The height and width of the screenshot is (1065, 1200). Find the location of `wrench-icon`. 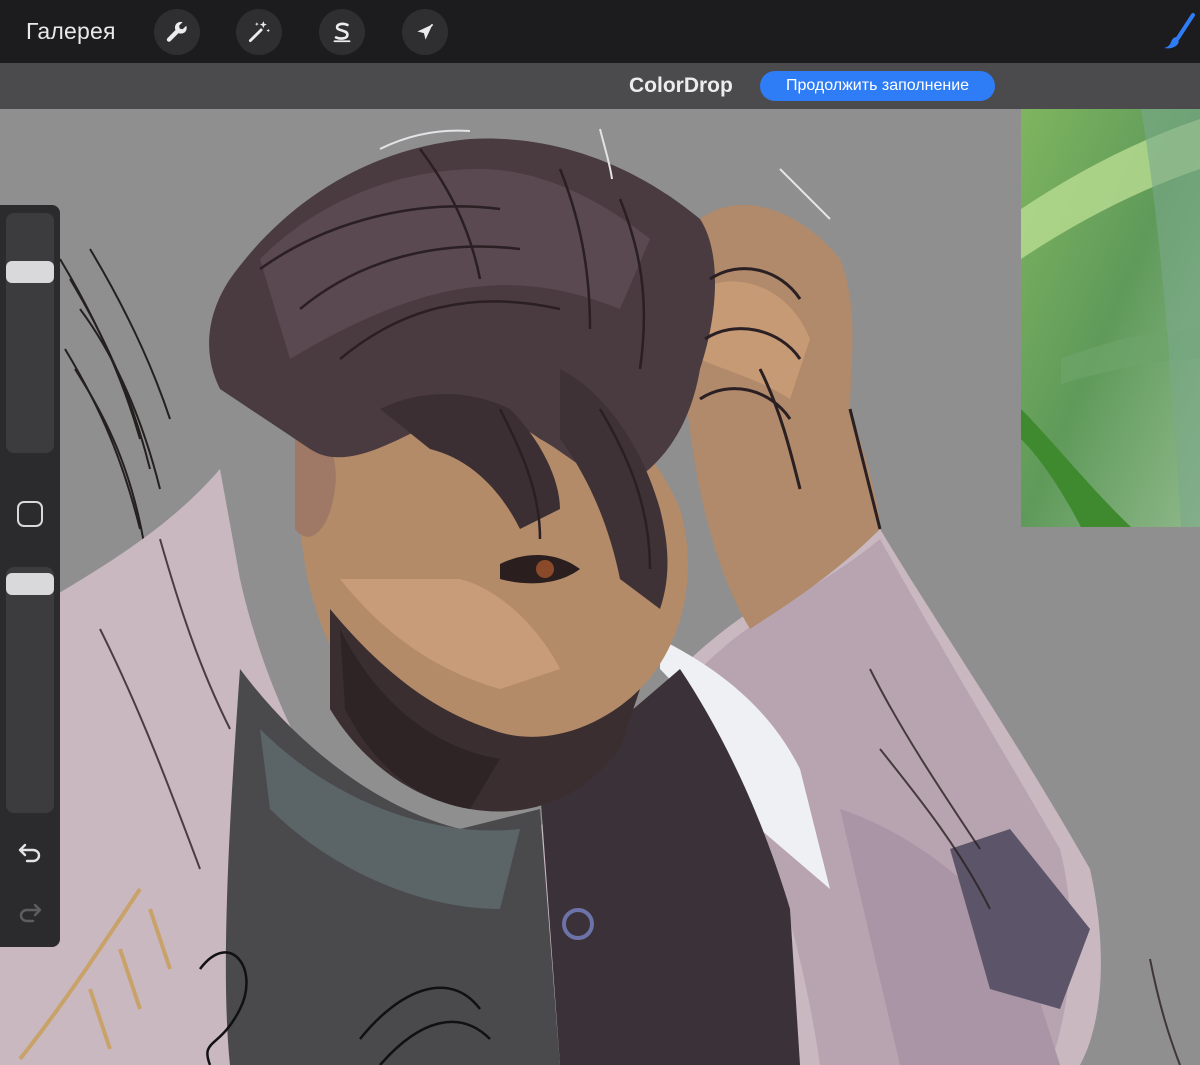

wrench-icon is located at coordinates (176, 31).